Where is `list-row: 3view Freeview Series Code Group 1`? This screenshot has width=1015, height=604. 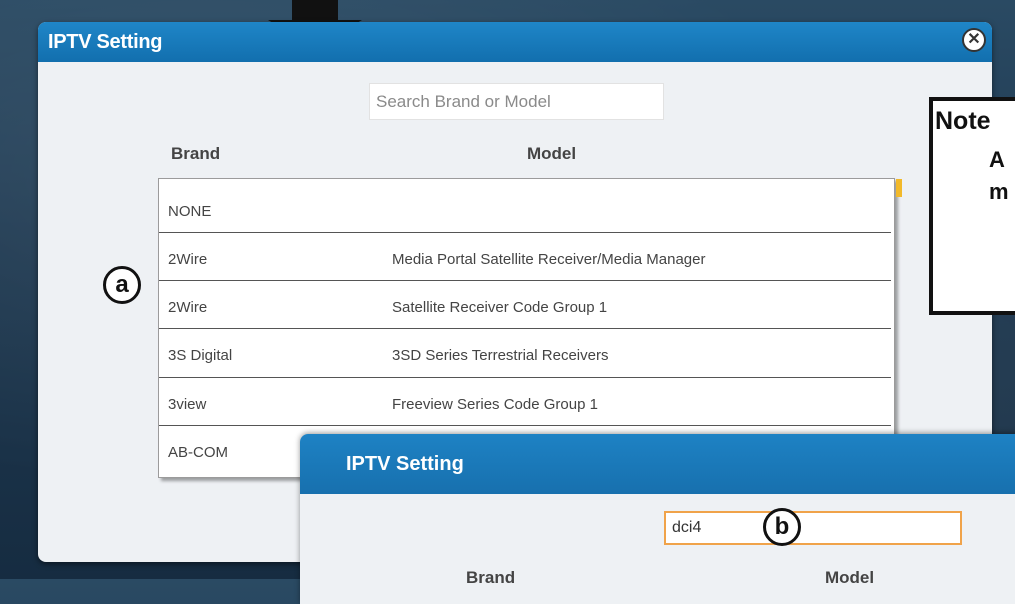
list-row: 3view Freeview Series Code Group 1 is located at coordinates (525, 404).